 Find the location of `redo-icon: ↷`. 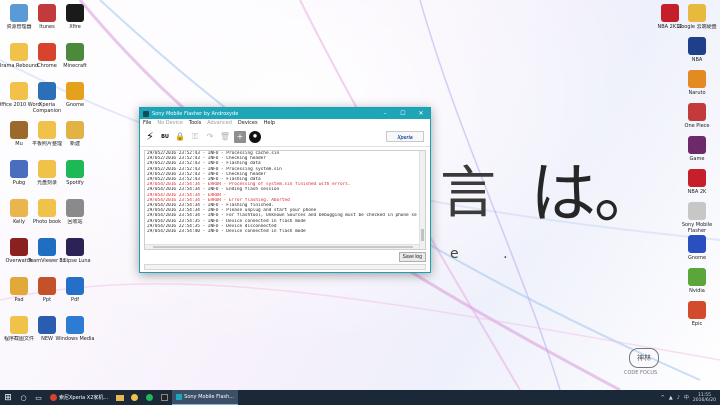

redo-icon: ↷ is located at coordinates (210, 137).